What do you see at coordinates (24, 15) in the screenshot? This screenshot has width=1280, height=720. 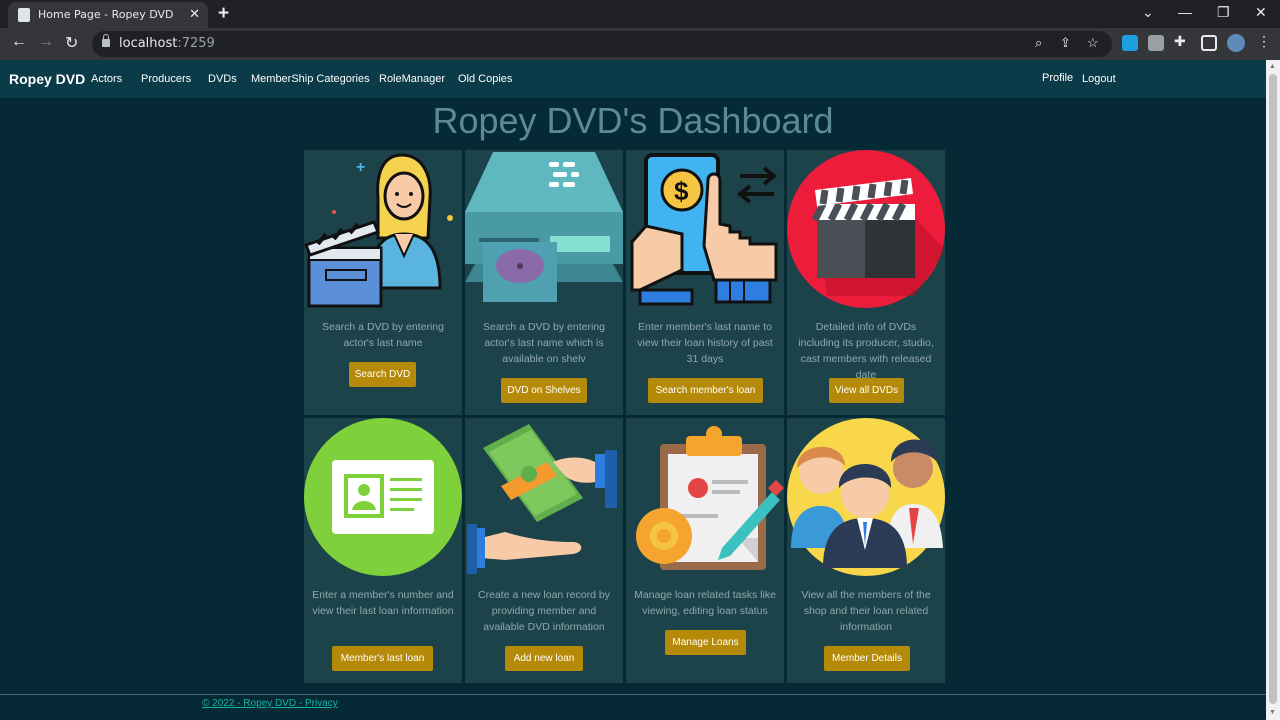 I see `page-favicon-icon` at bounding box center [24, 15].